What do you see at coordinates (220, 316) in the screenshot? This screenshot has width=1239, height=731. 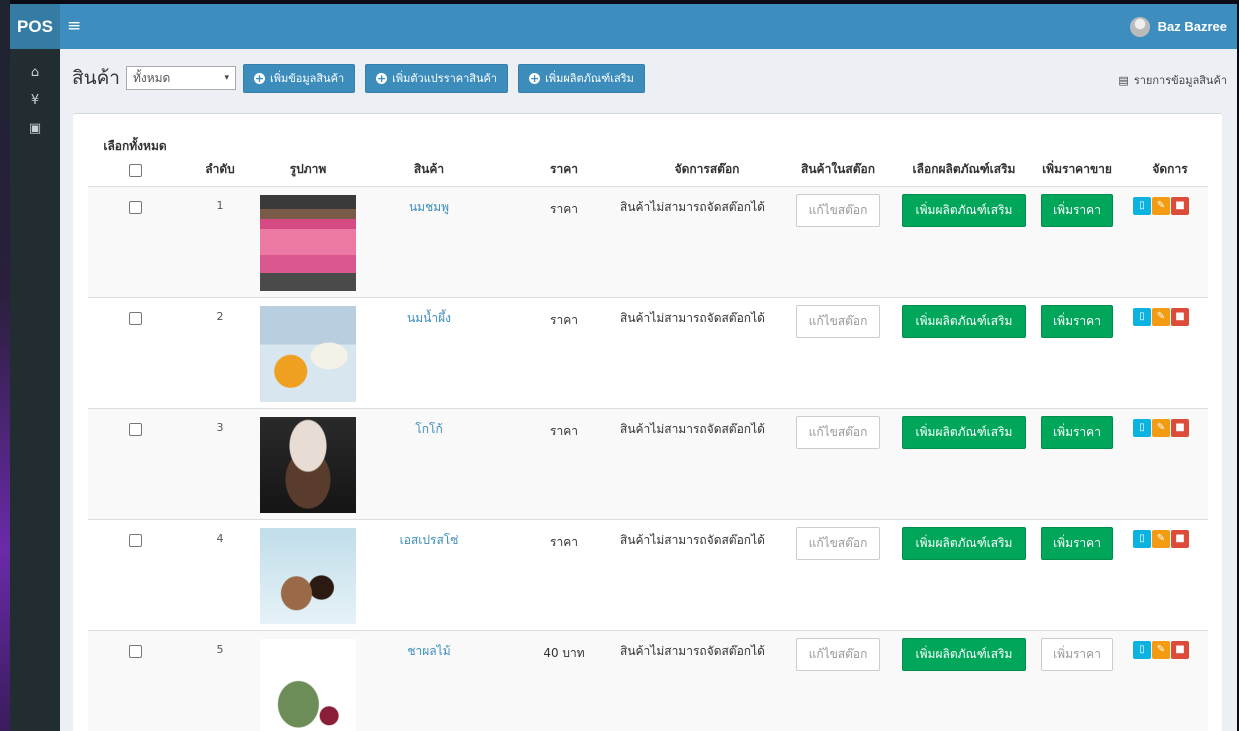 I see `row-index: 2` at bounding box center [220, 316].